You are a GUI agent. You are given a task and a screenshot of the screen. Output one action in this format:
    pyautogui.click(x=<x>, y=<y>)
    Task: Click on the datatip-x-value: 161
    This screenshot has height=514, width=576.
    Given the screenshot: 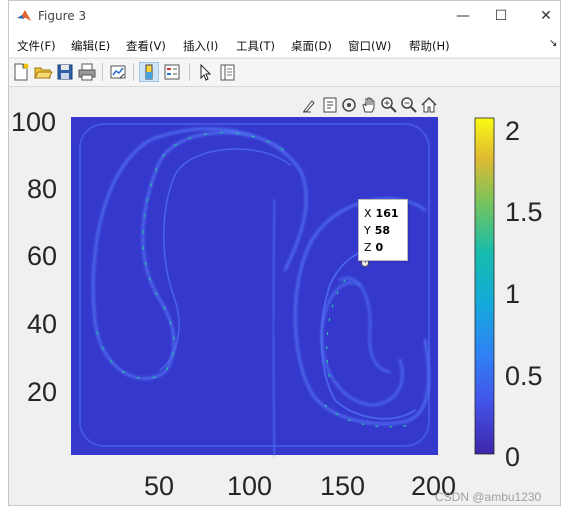 What is the action you would take?
    pyautogui.click(x=387, y=213)
    